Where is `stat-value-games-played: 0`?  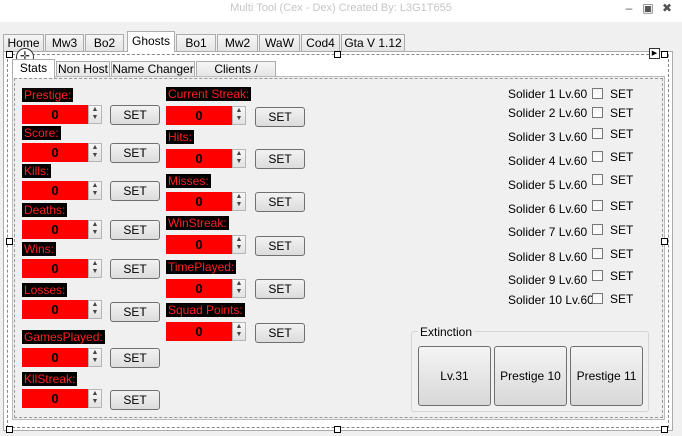 stat-value-games-played: 0 is located at coordinates (55, 357).